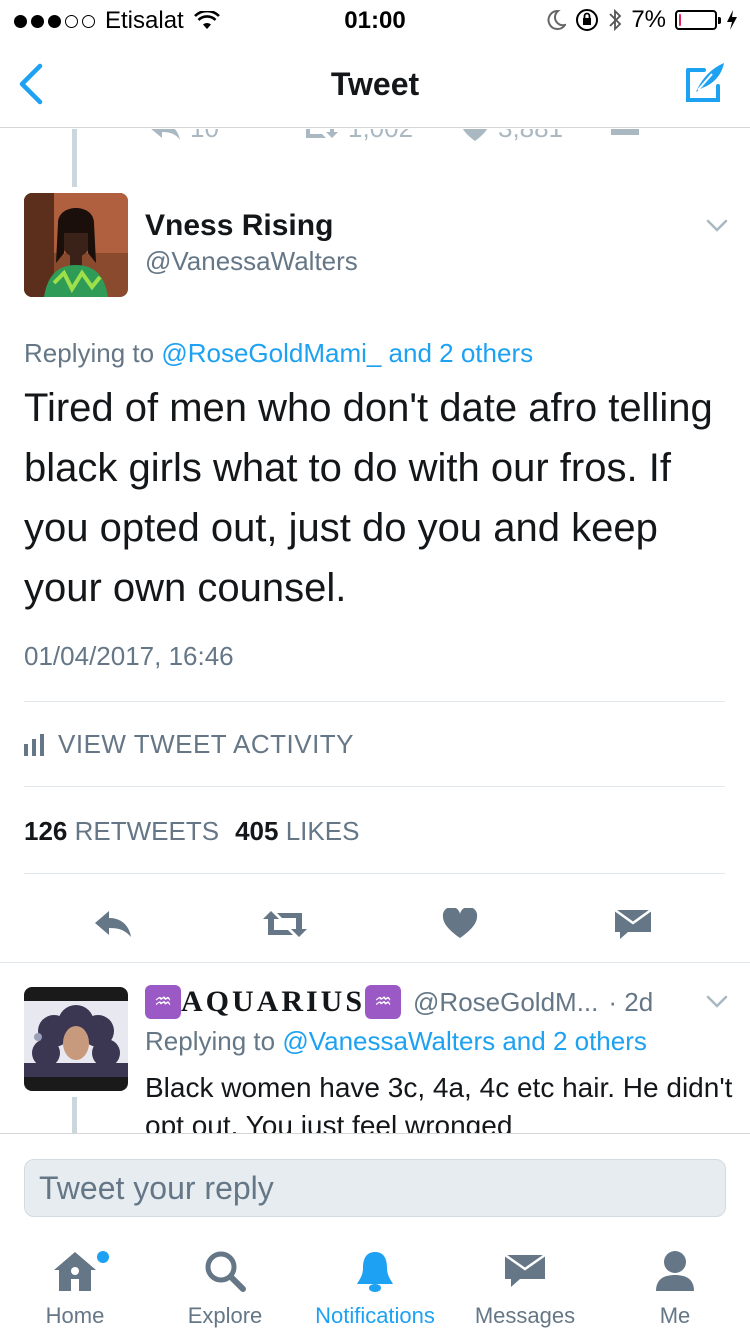 Image resolution: width=750 pixels, height=1334 pixels. I want to click on tab-messages: Messages, so click(525, 1289).